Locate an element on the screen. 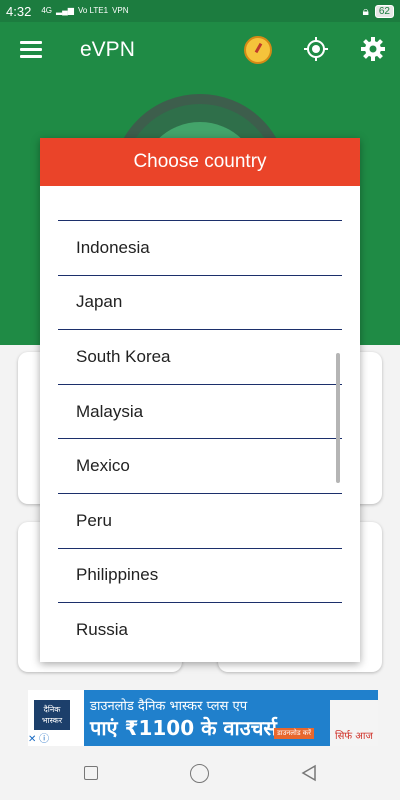 This screenshot has height=800, width=400. app-title: eVPN is located at coordinates (107, 49).